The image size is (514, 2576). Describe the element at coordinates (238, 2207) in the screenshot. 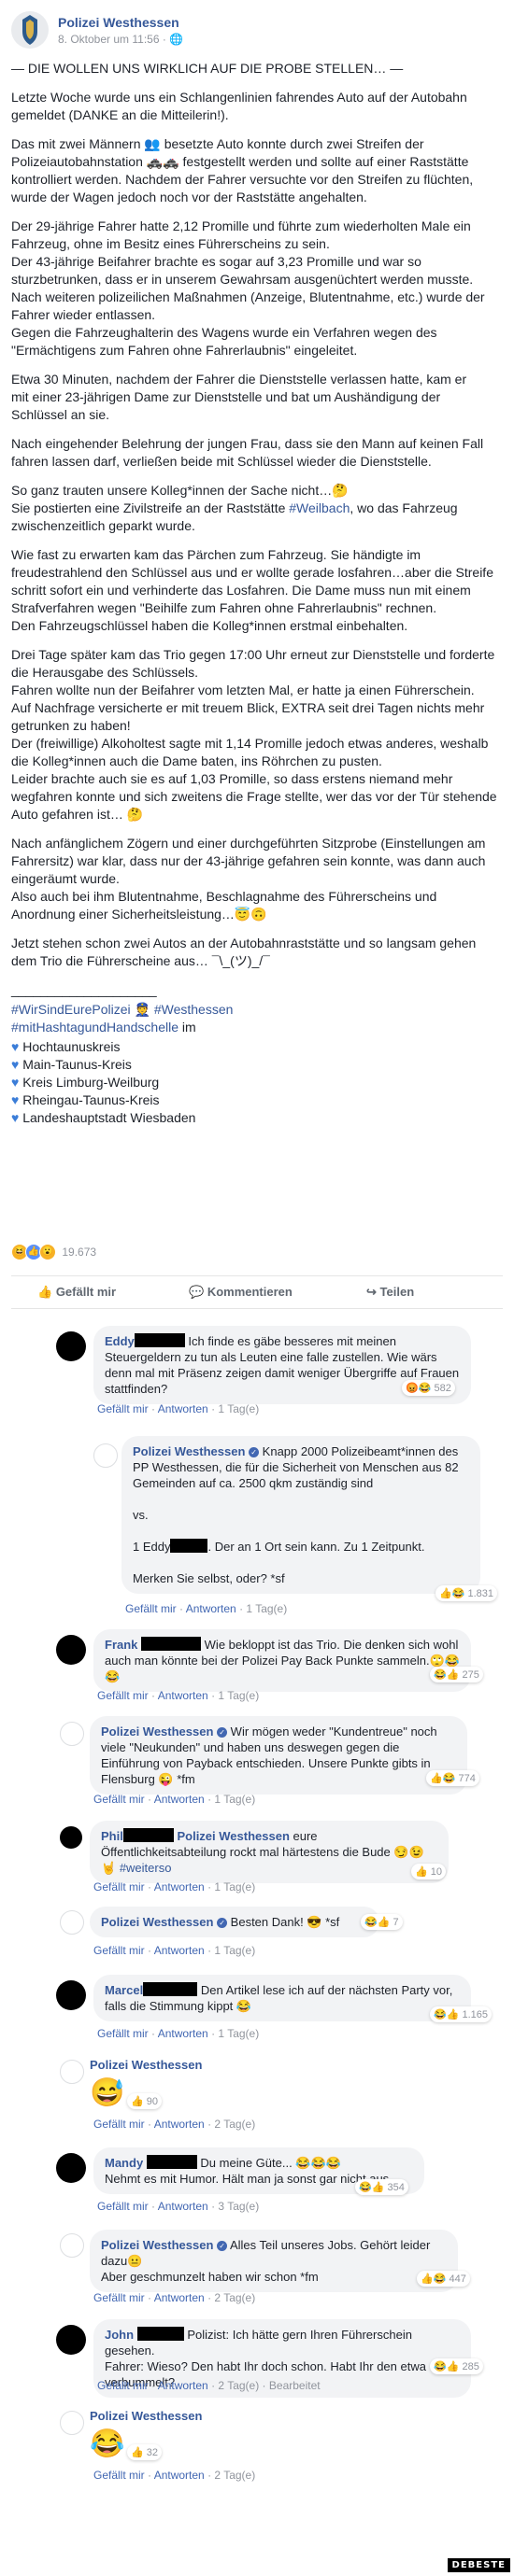

I see `comment-time: 3 Tag(e)` at that location.